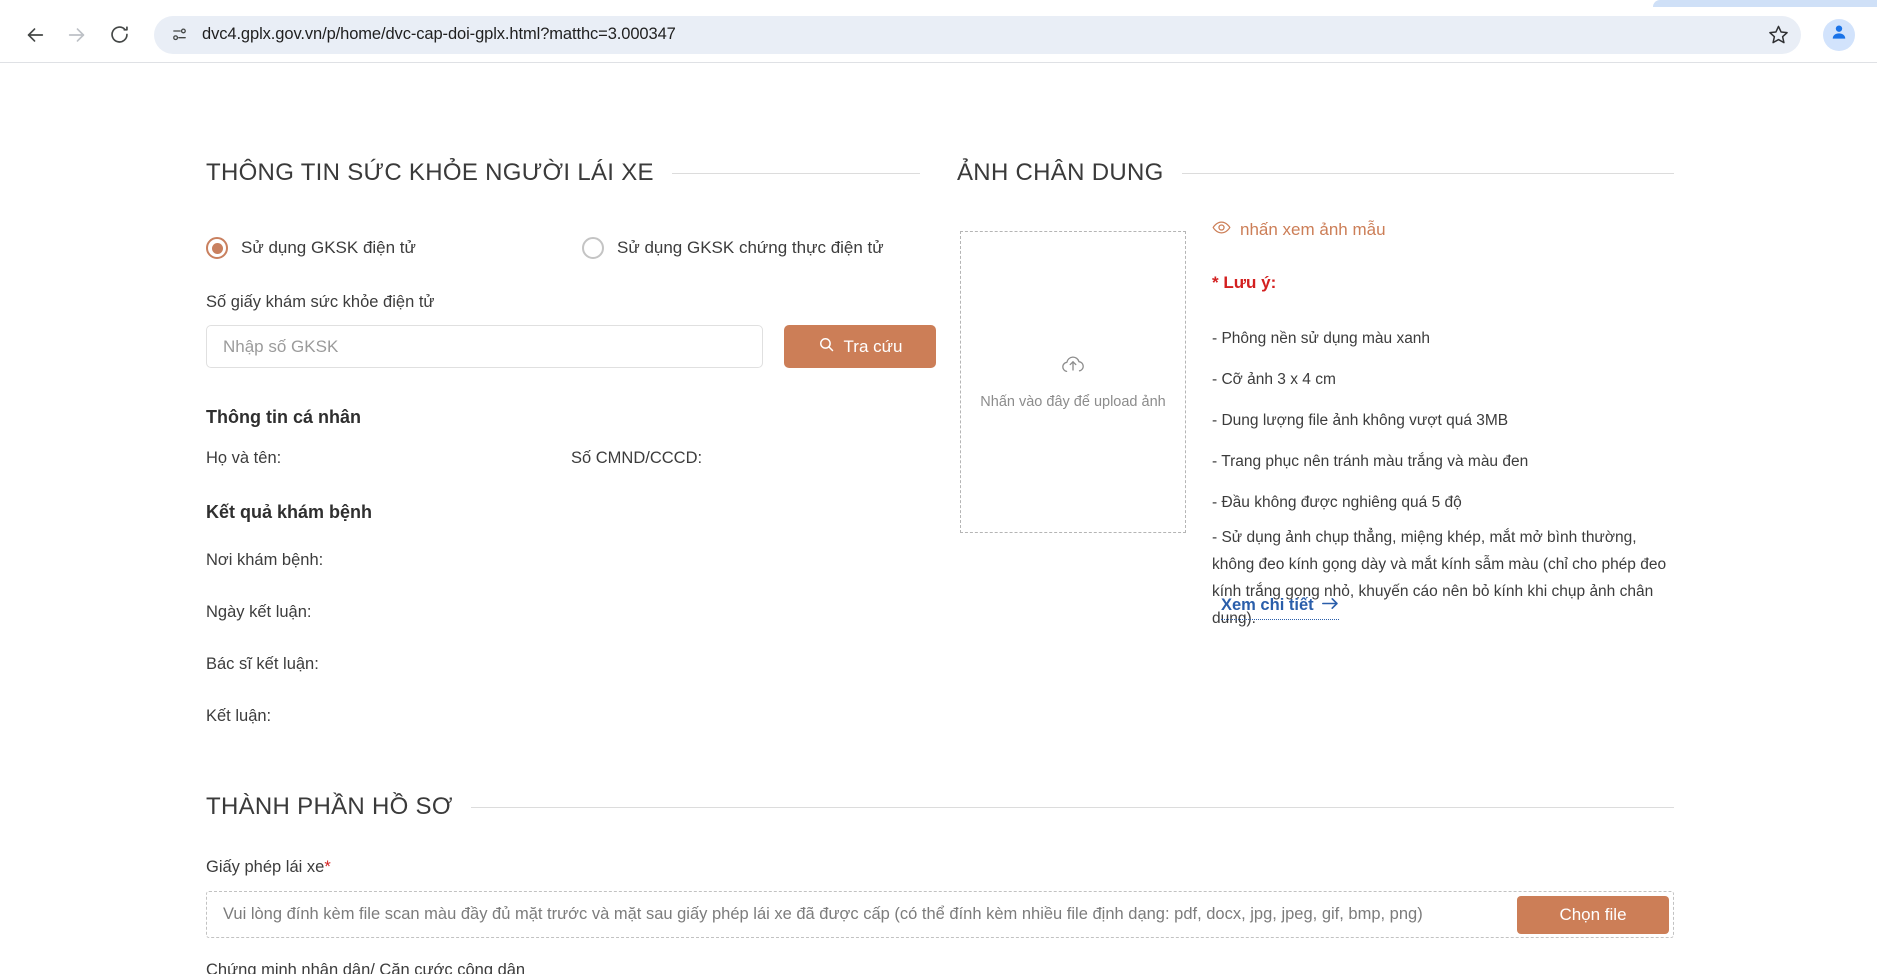 This screenshot has width=1877, height=974. I want to click on forward-button, so click(77, 35).